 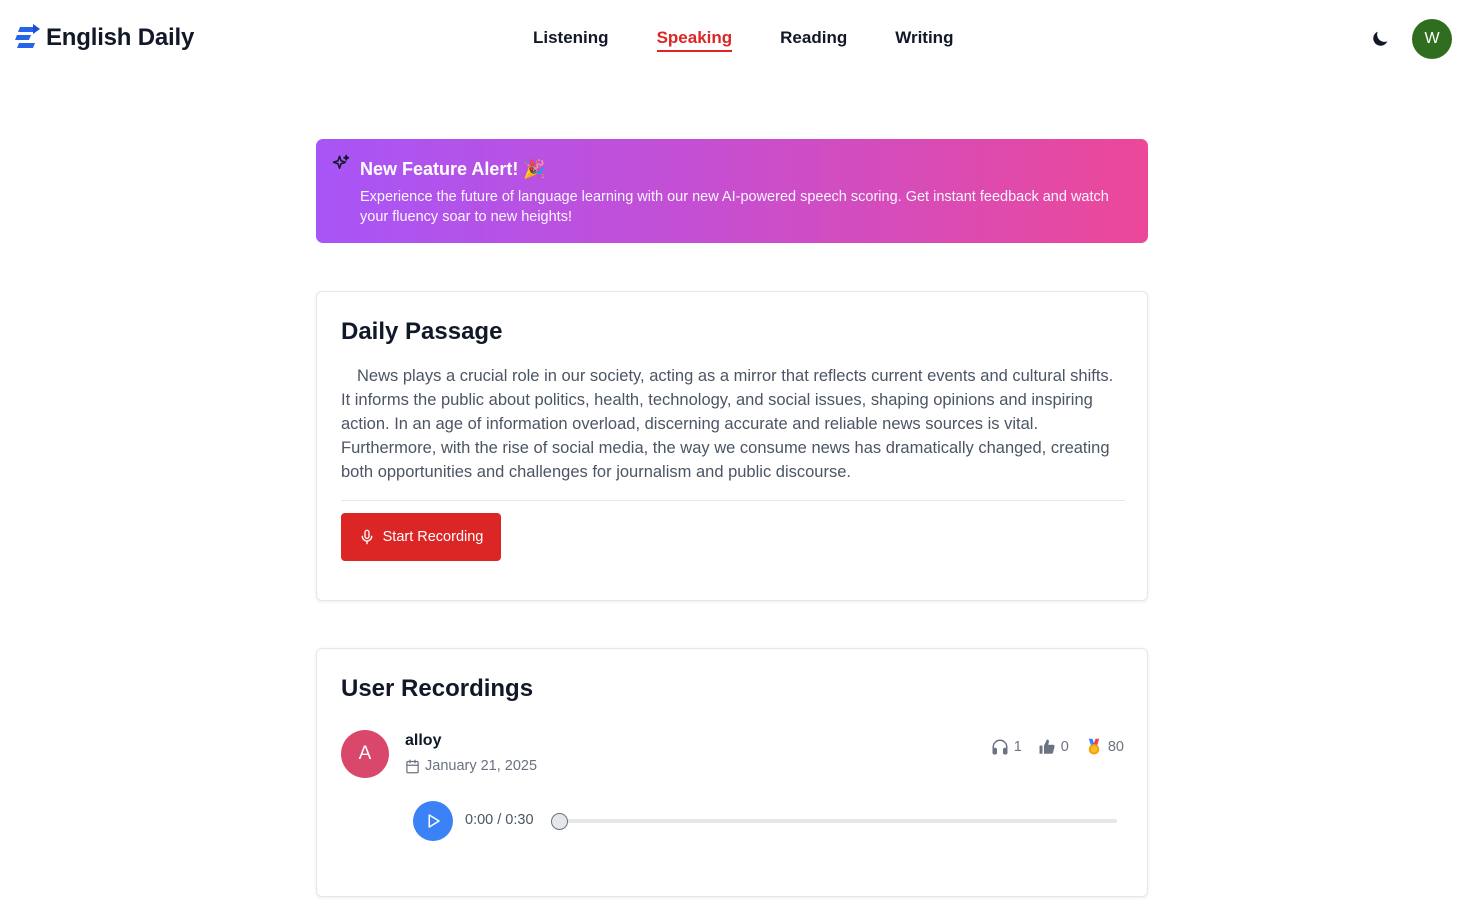 I want to click on nav-listening: Listening, so click(x=571, y=40).